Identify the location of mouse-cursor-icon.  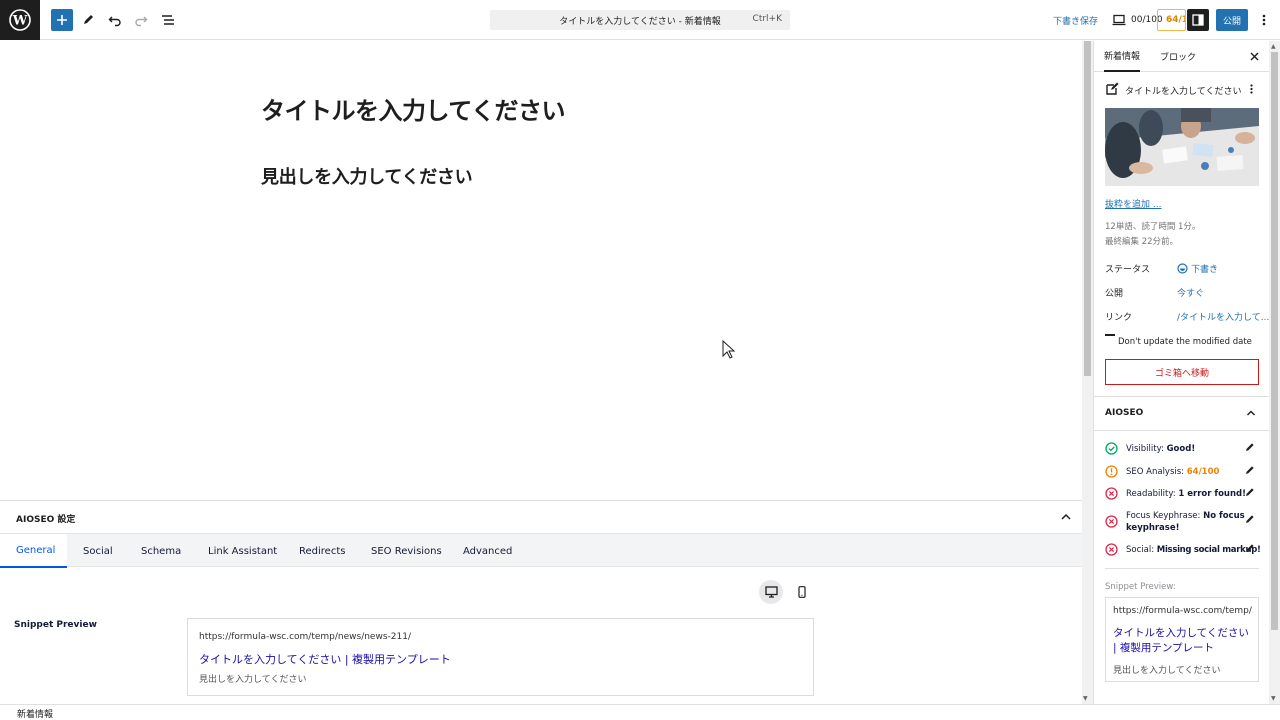
(729, 349).